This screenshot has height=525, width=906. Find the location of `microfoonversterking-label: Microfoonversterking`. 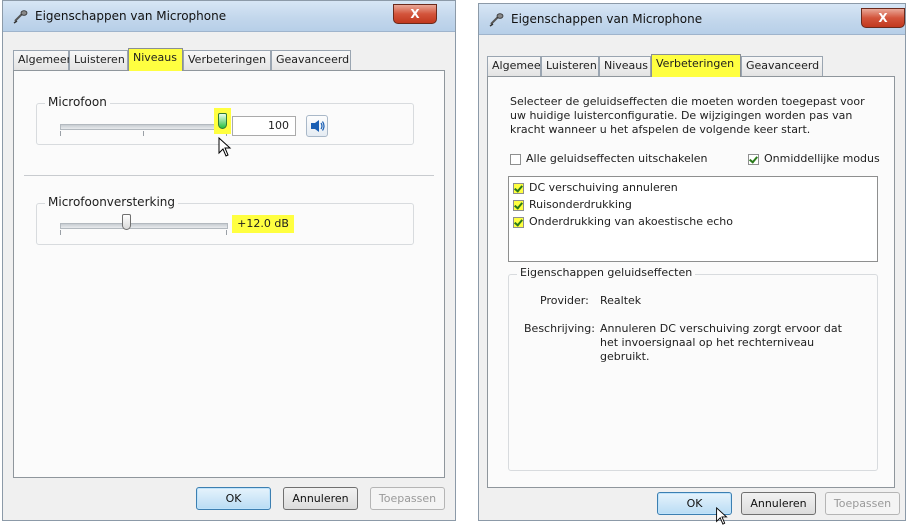

microfoonversterking-label: Microfoonversterking is located at coordinates (112, 202).